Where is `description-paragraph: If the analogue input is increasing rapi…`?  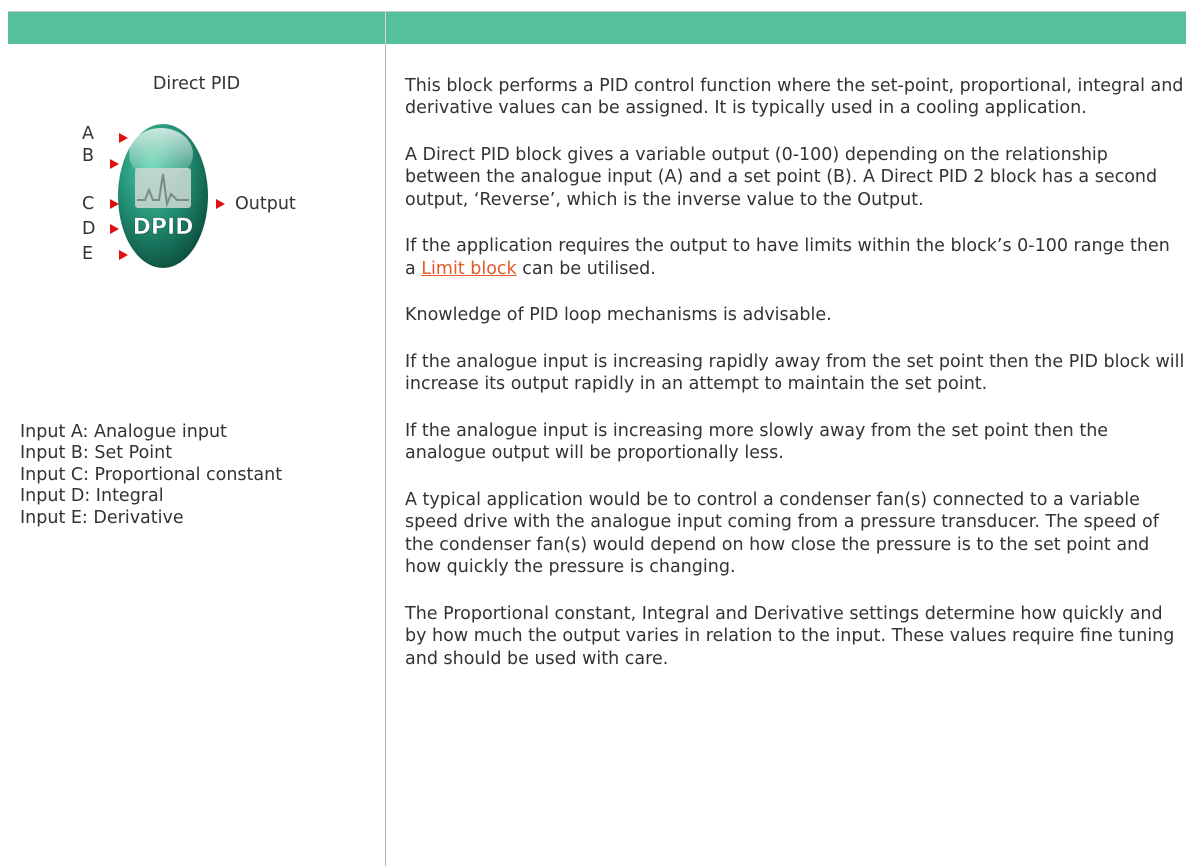
description-paragraph: If the analogue input is increasing rapi… is located at coordinates (795, 373).